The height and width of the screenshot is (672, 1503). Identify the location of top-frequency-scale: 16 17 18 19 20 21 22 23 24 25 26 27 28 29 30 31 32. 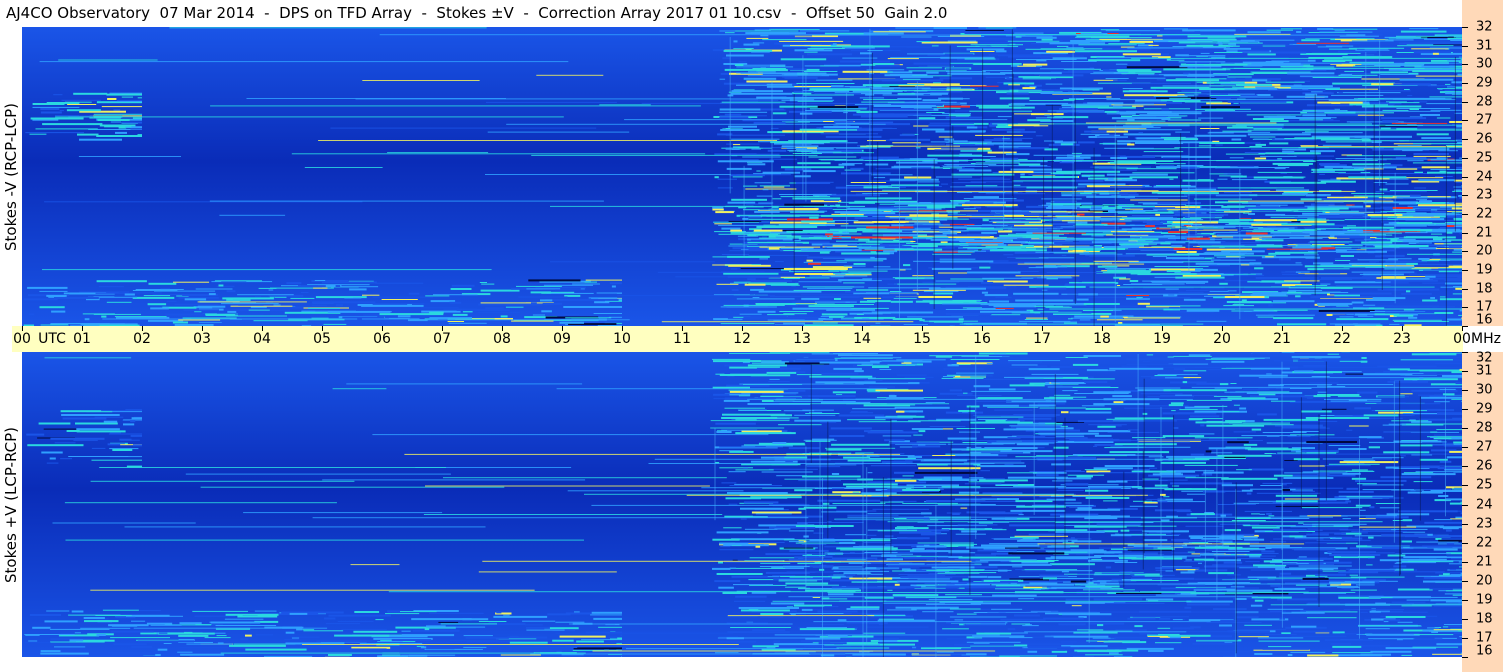
(1482, 164).